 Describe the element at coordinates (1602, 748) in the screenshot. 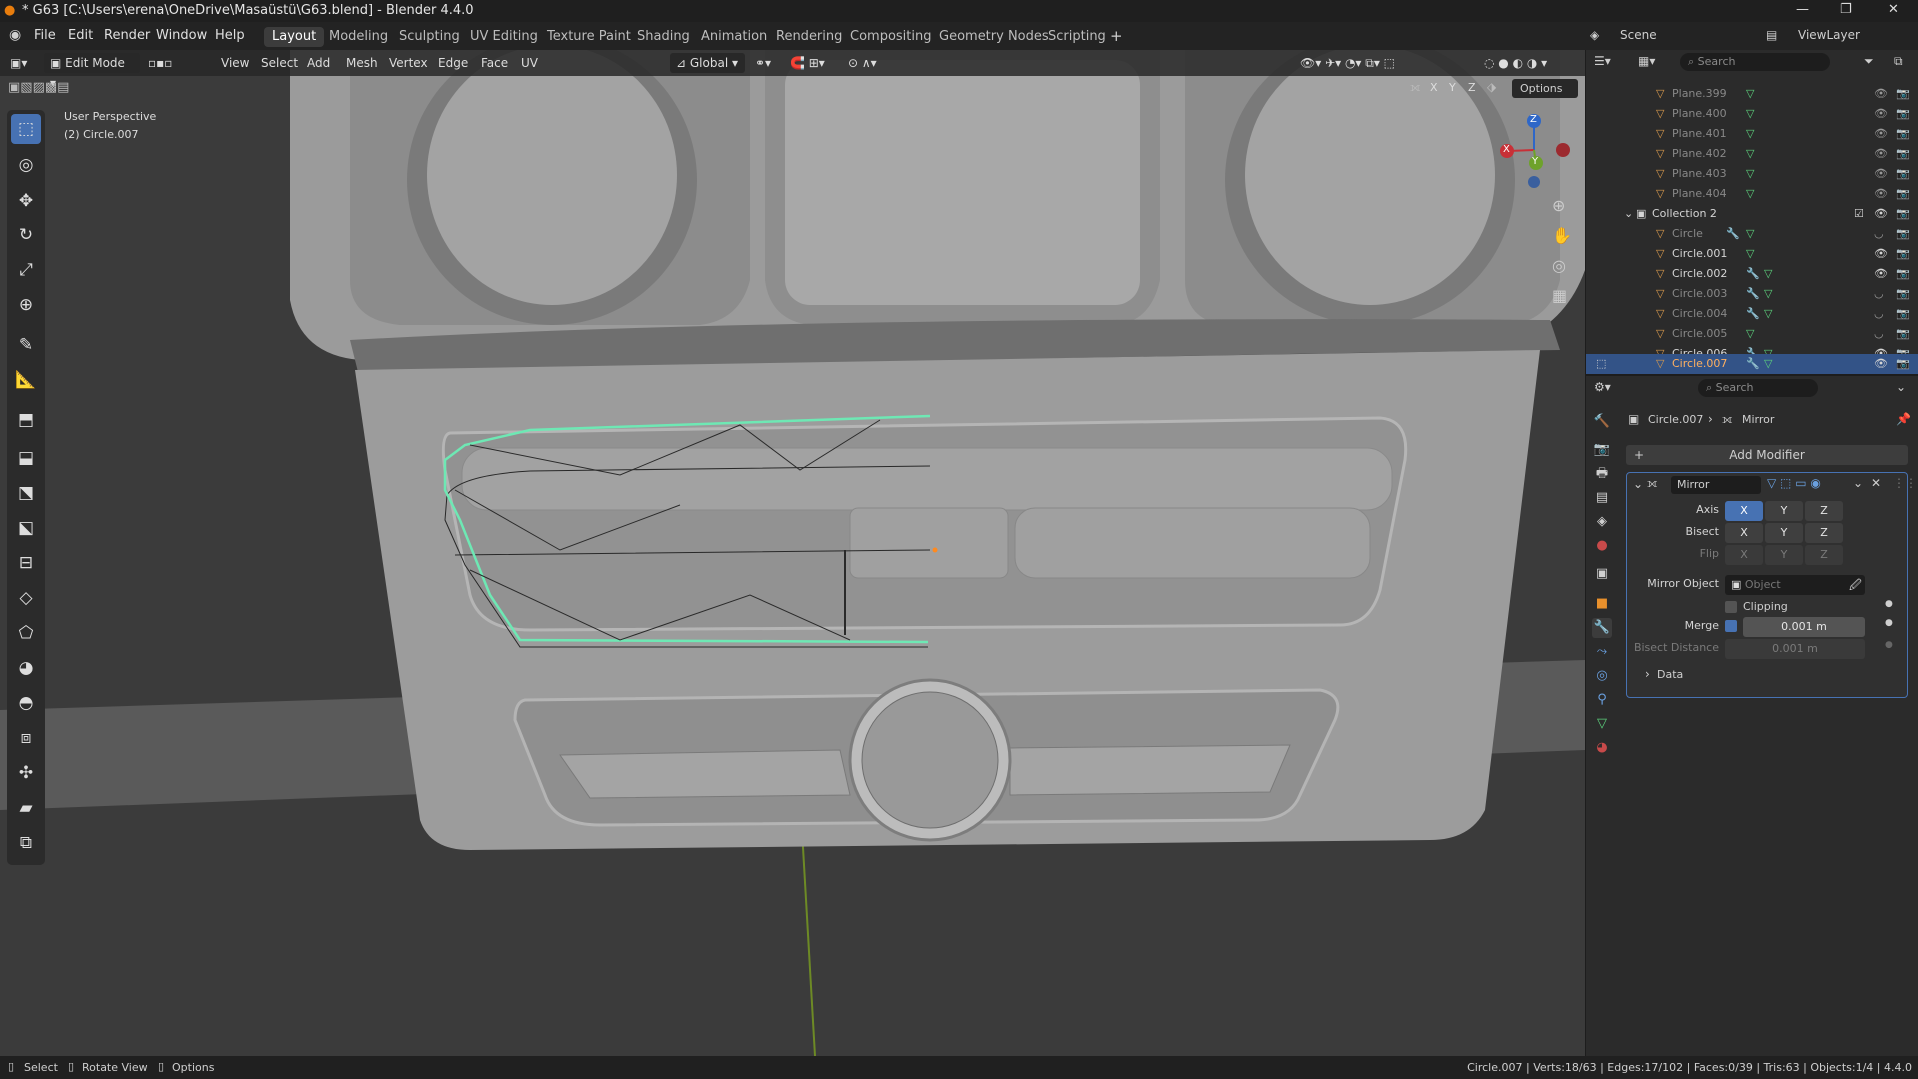

I see `material-tab-icon: ◕` at that location.